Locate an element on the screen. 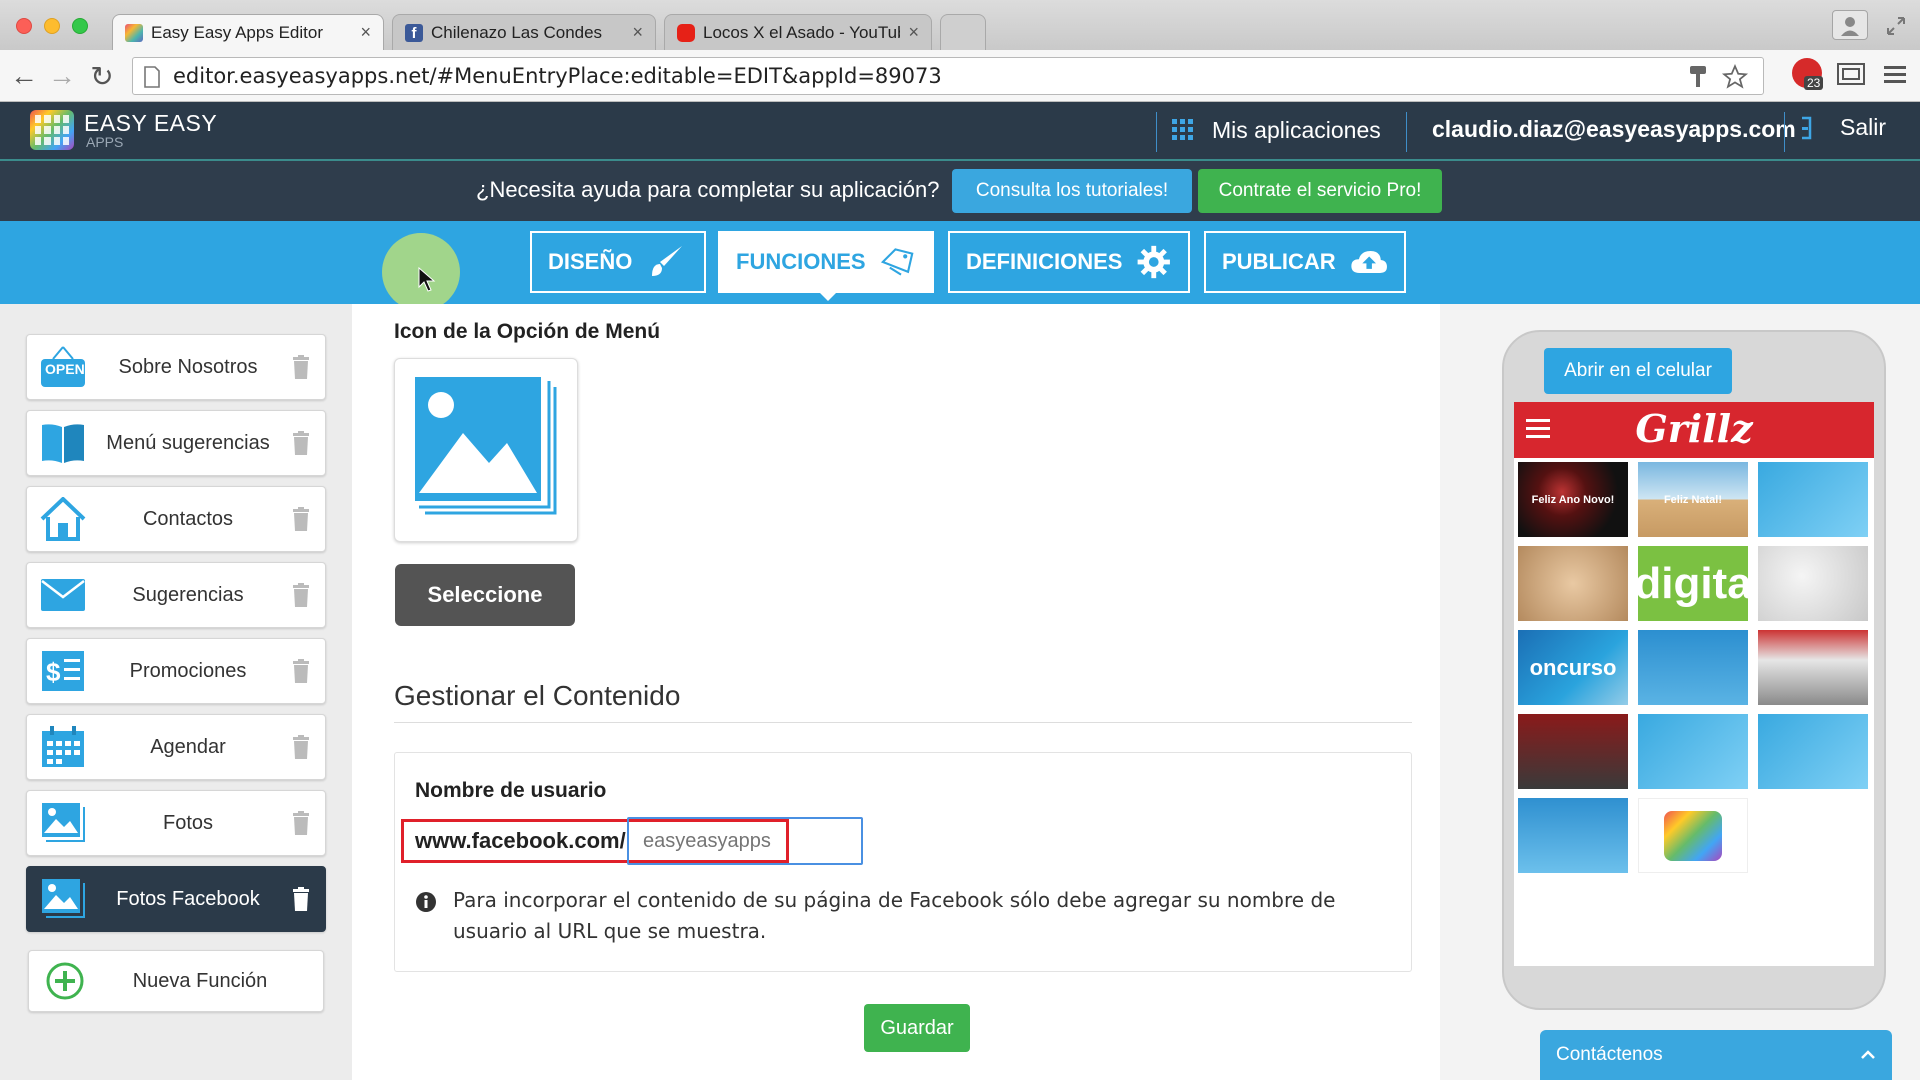  sidebar-item-label: Fotos is located at coordinates (188, 822).